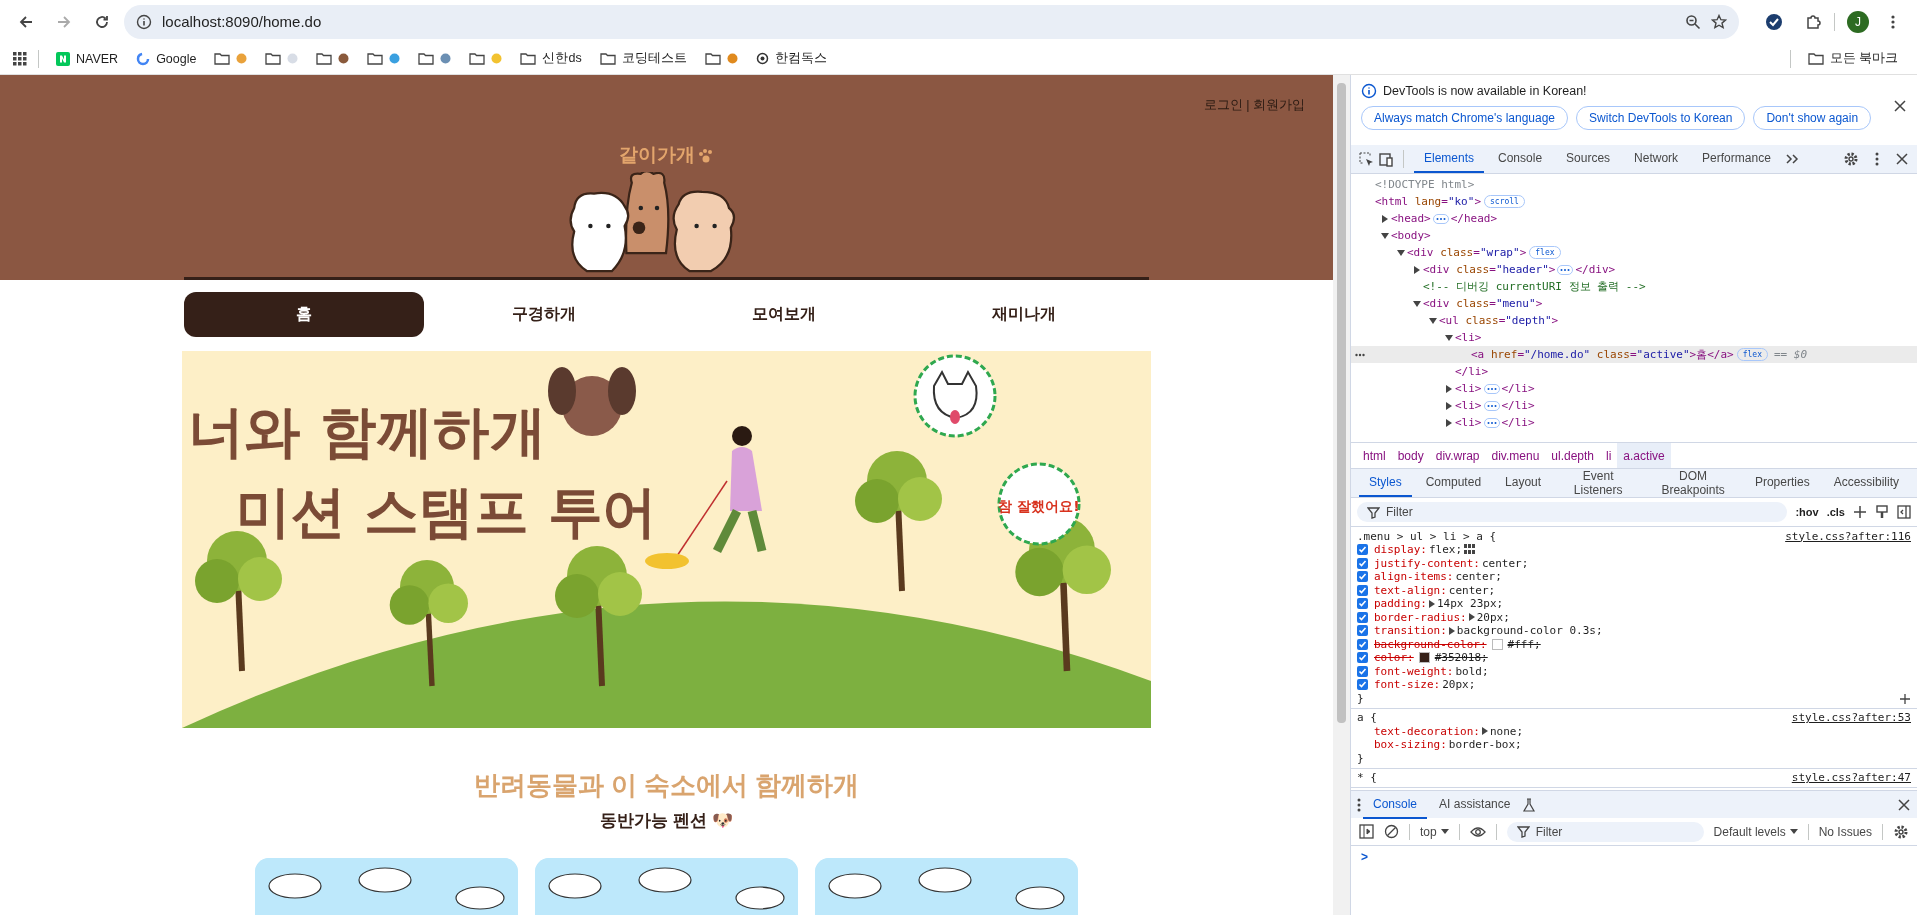 The width and height of the screenshot is (1917, 915). I want to click on issues-status: No Issues, so click(1845, 831).